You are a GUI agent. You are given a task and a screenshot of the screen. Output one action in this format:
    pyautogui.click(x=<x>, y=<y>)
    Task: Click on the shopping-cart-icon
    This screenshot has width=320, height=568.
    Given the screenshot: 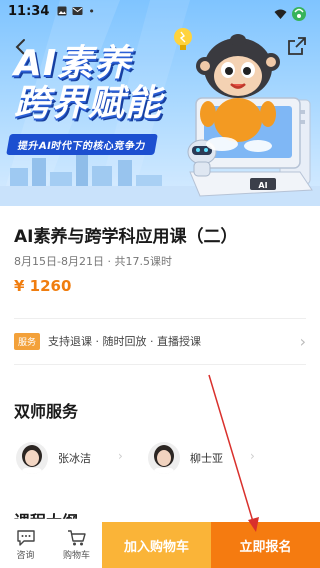 What is the action you would take?
    pyautogui.click(x=76, y=537)
    